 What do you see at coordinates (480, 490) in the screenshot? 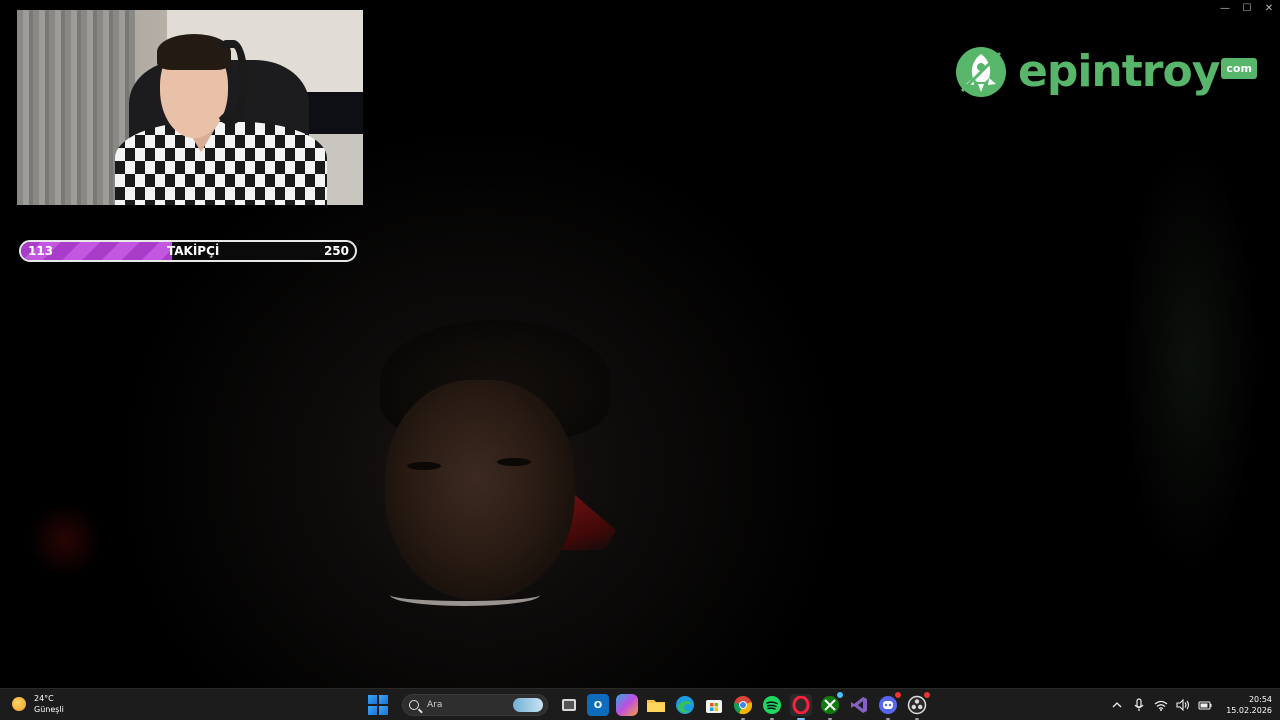
I see `streamer-face` at bounding box center [480, 490].